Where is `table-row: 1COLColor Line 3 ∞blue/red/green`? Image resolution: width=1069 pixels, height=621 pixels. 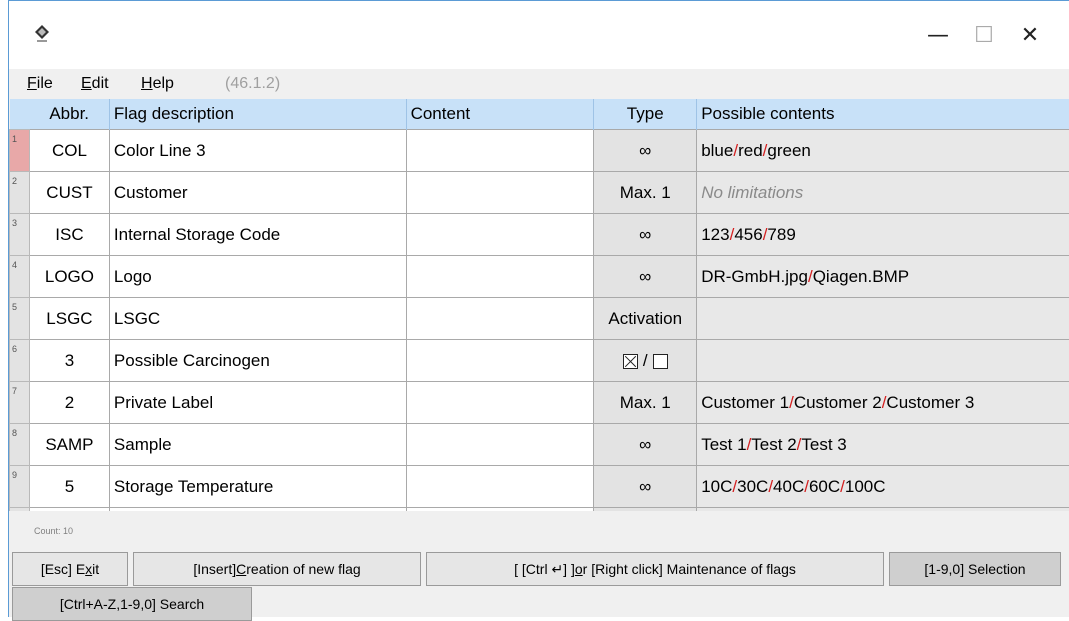
table-row: 1COLColor Line 3 ∞blue/red/green is located at coordinates (539, 151).